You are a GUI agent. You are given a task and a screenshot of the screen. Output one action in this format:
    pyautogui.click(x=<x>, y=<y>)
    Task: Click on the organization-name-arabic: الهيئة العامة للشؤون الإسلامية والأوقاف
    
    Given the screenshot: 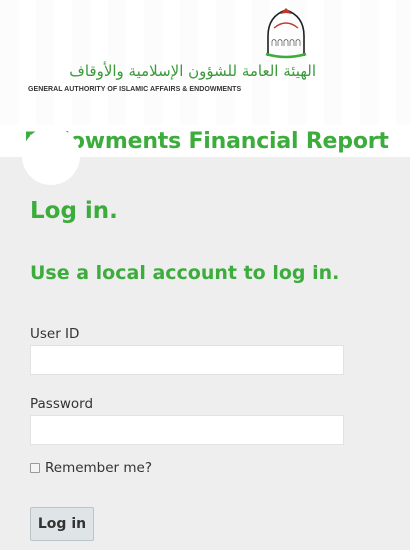 What is the action you would take?
    pyautogui.click(x=192, y=71)
    